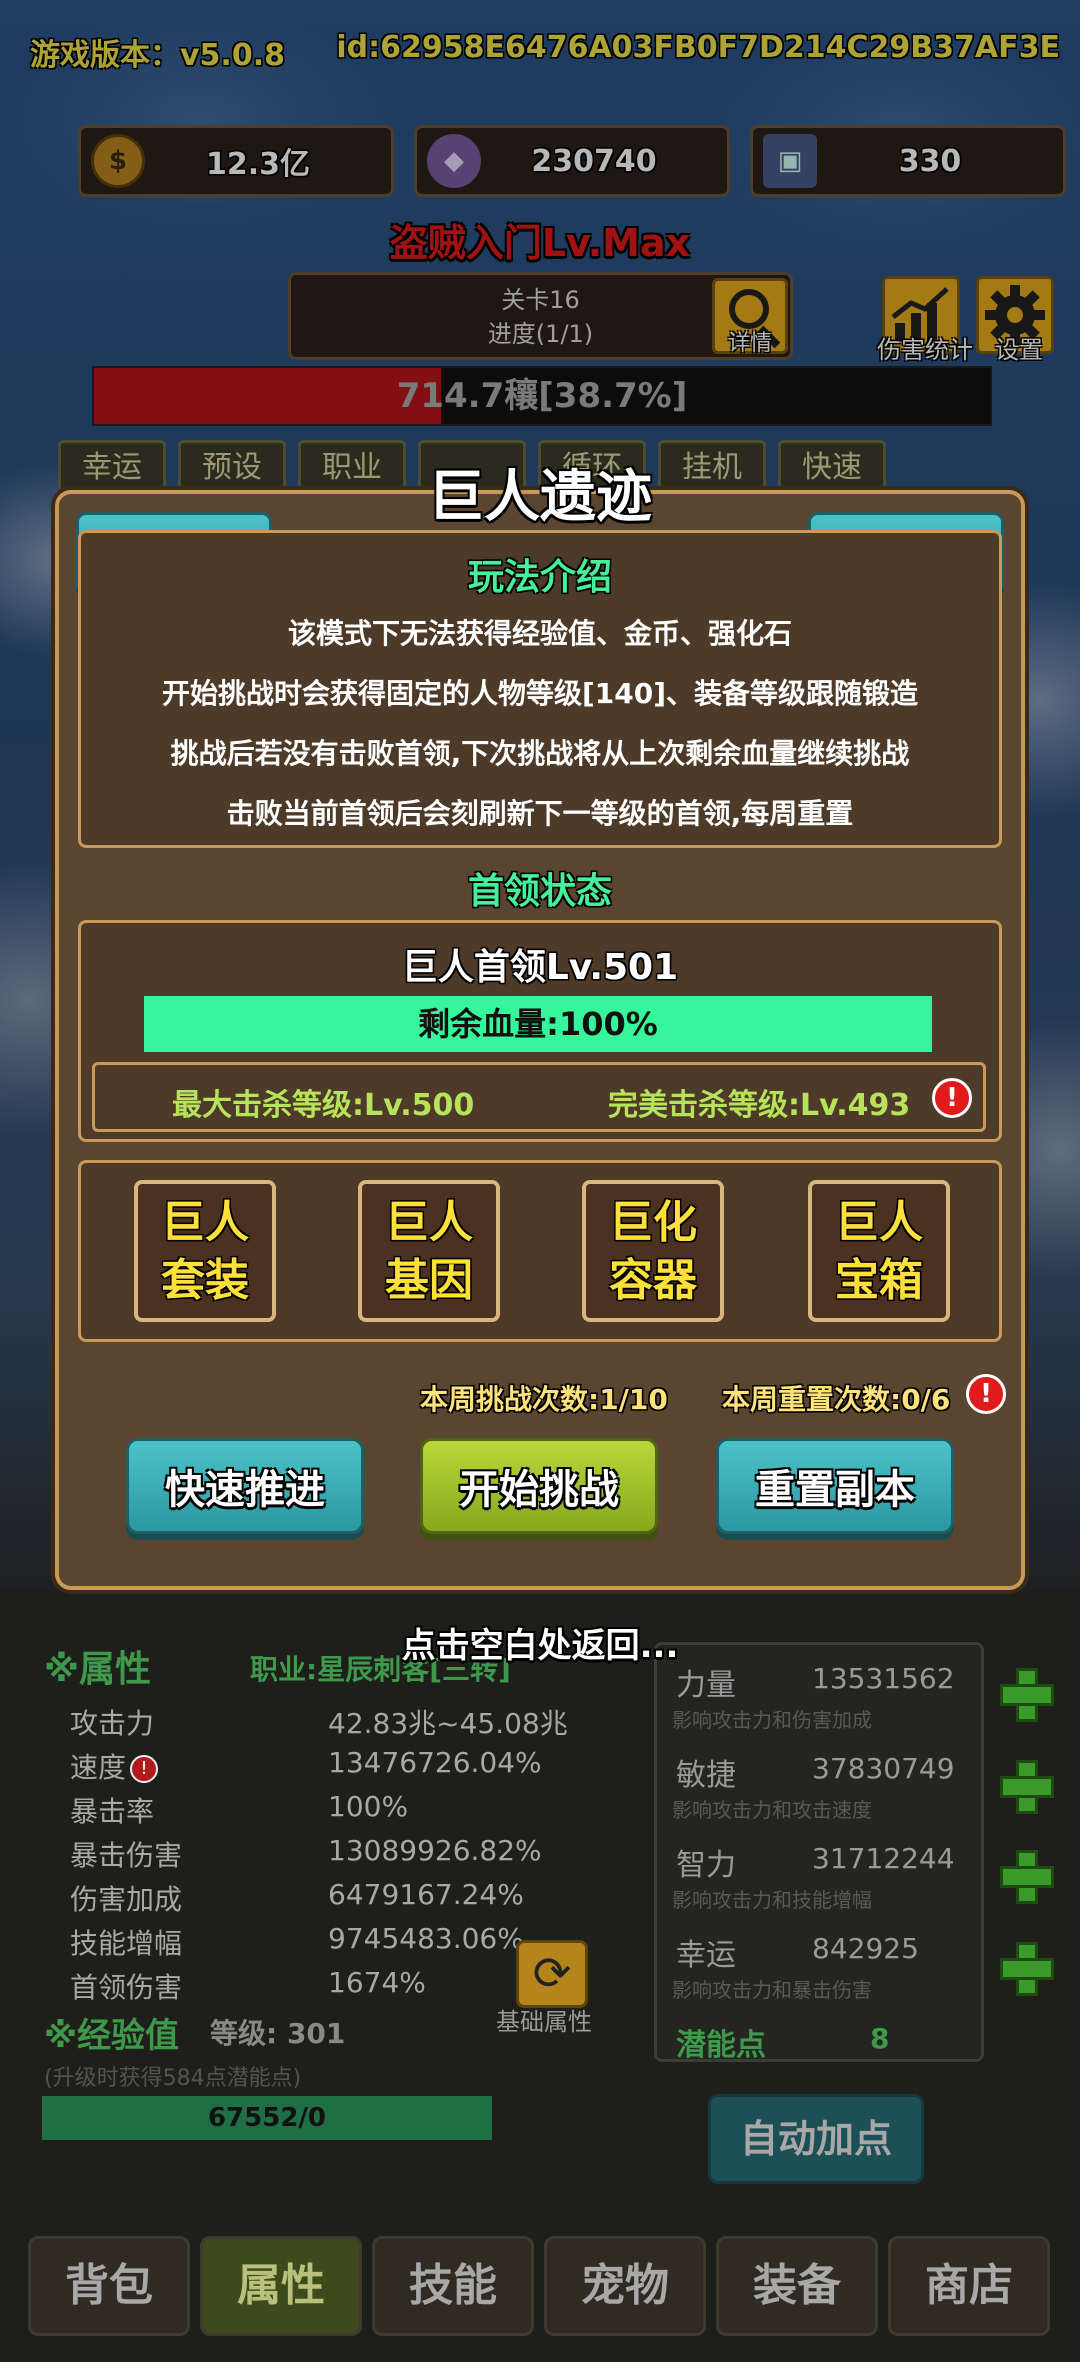  What do you see at coordinates (429, 1251) in the screenshot?
I see `giant-gene-card: 巨人 基因` at bounding box center [429, 1251].